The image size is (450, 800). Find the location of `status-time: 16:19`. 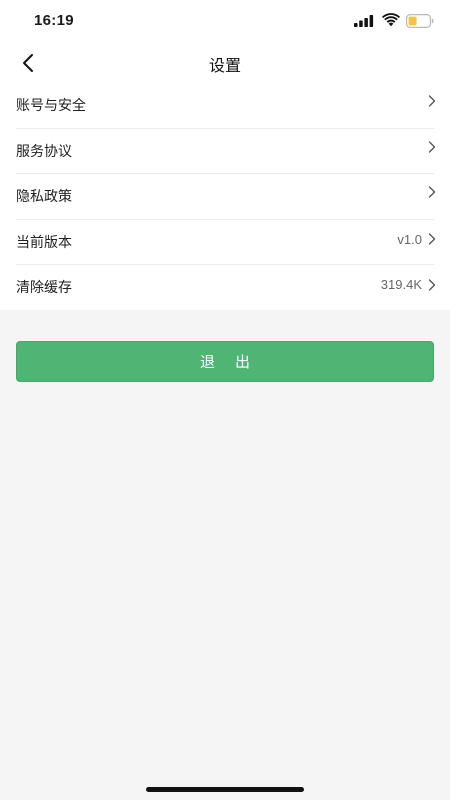

status-time: 16:19 is located at coordinates (54, 20).